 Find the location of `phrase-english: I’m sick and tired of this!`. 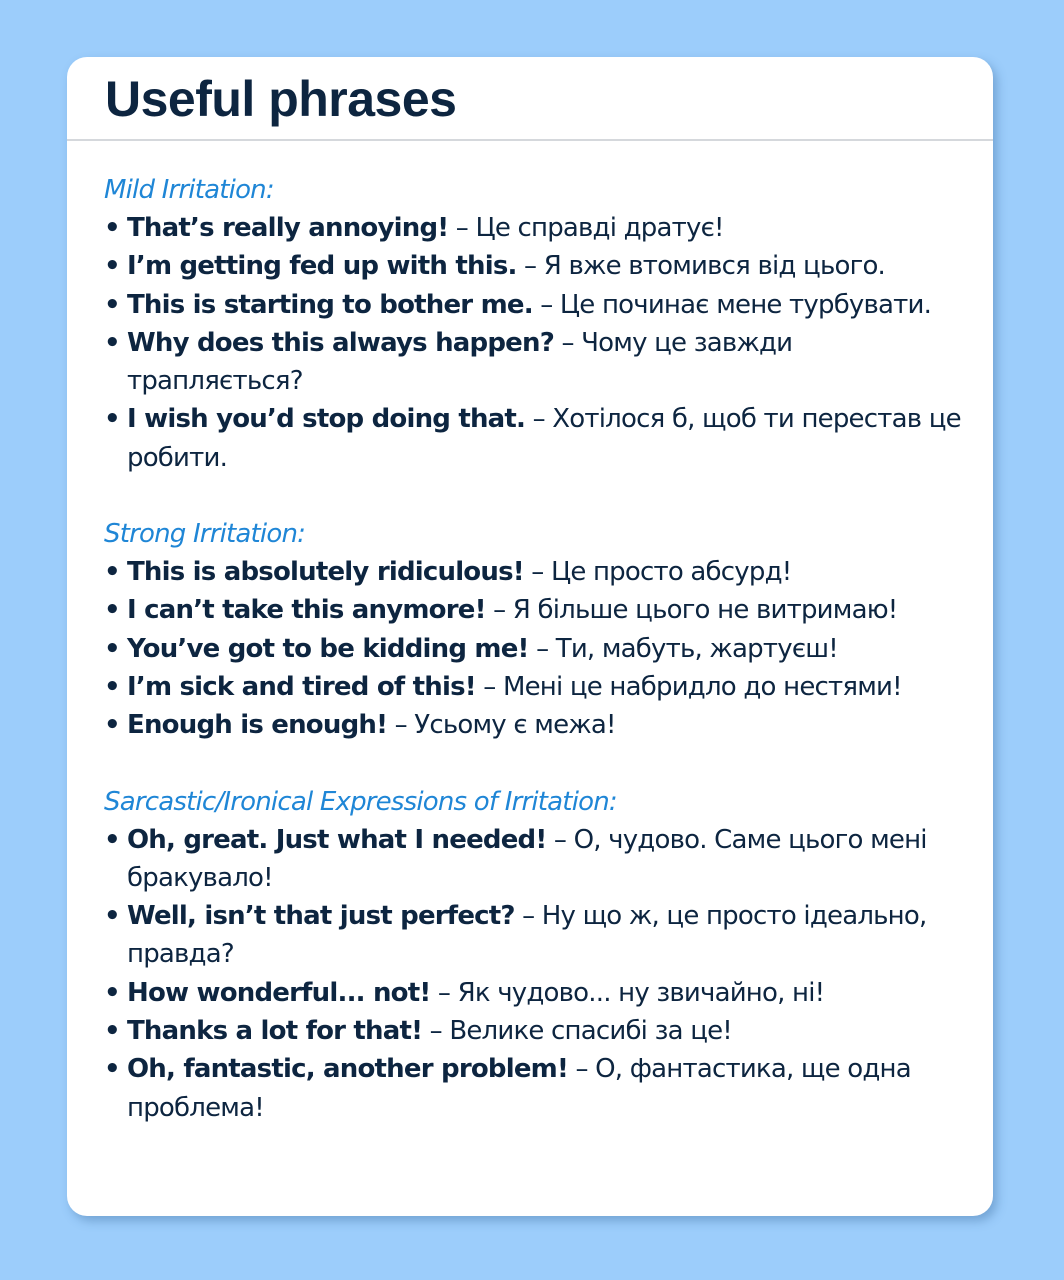

phrase-english: I’m sick and tired of this! is located at coordinates (302, 686).